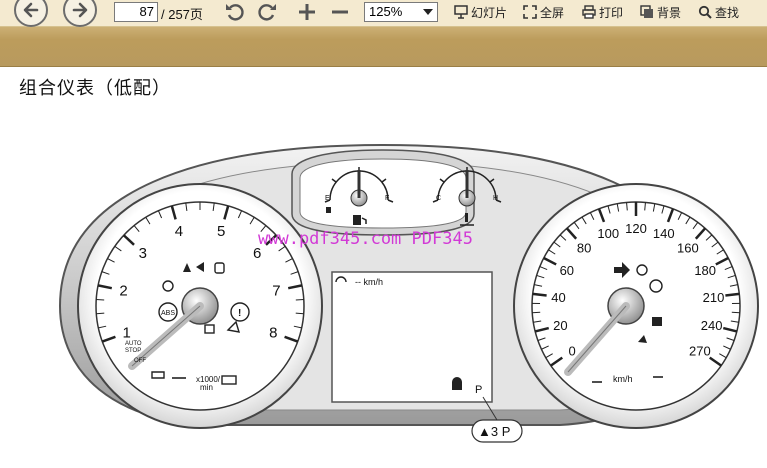  I want to click on callout-label: ▲3 P, so click(494, 431).